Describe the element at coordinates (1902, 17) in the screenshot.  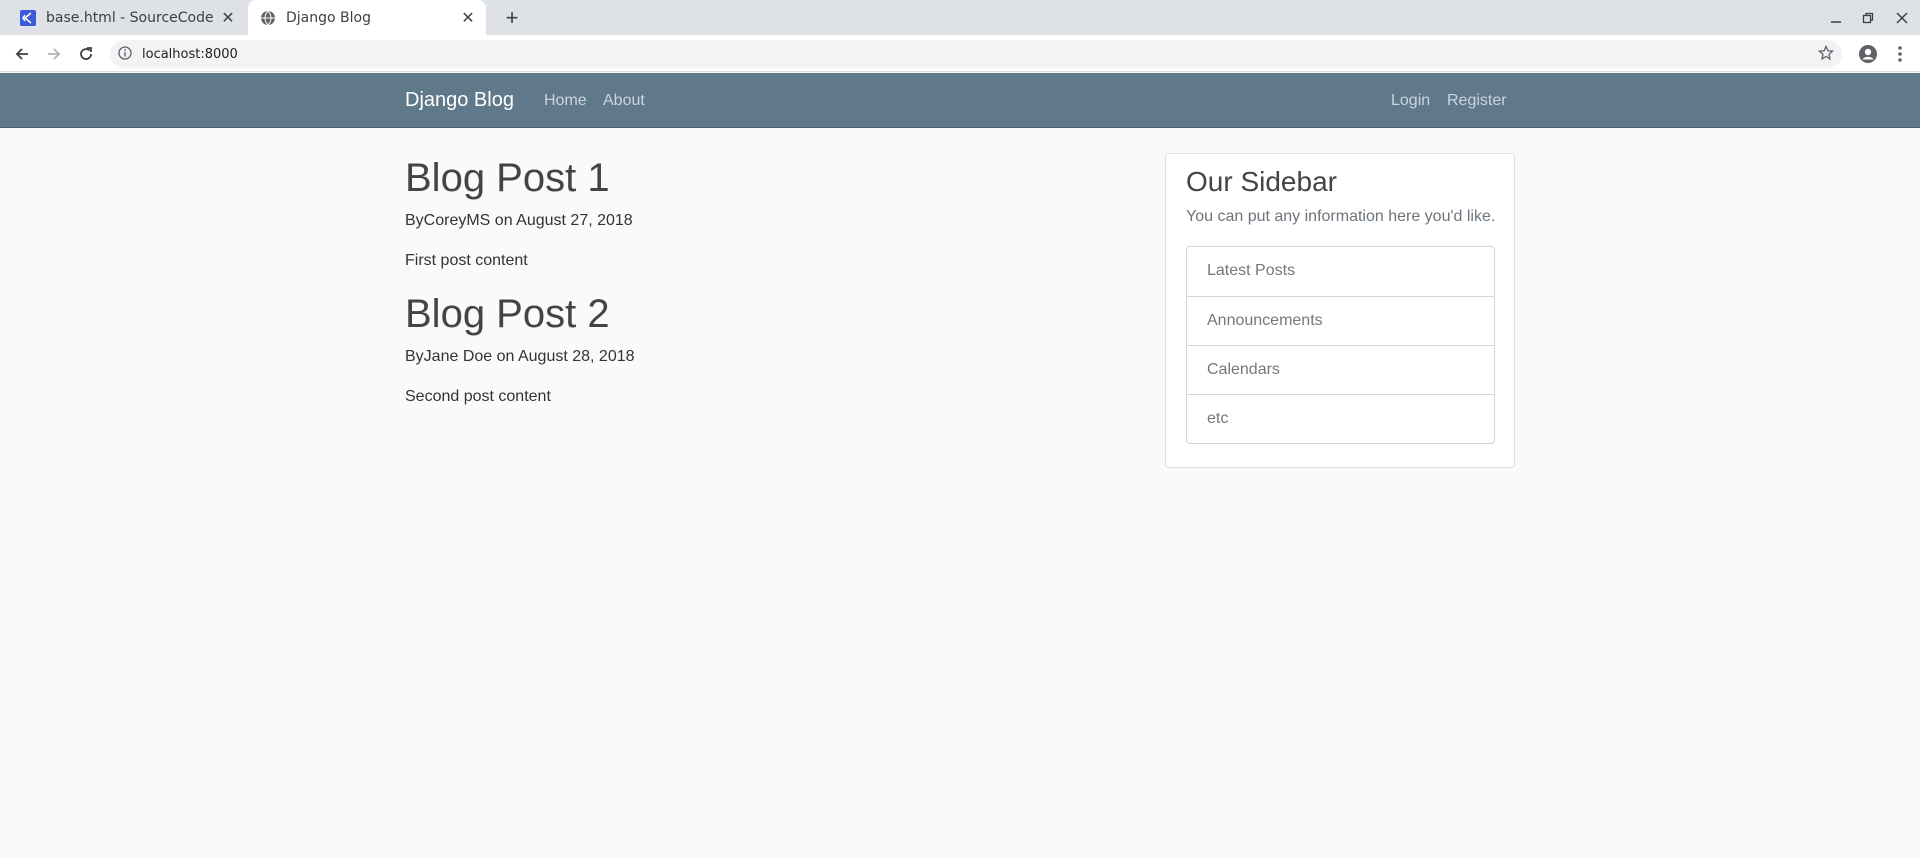
I see `close-window-icon` at that location.